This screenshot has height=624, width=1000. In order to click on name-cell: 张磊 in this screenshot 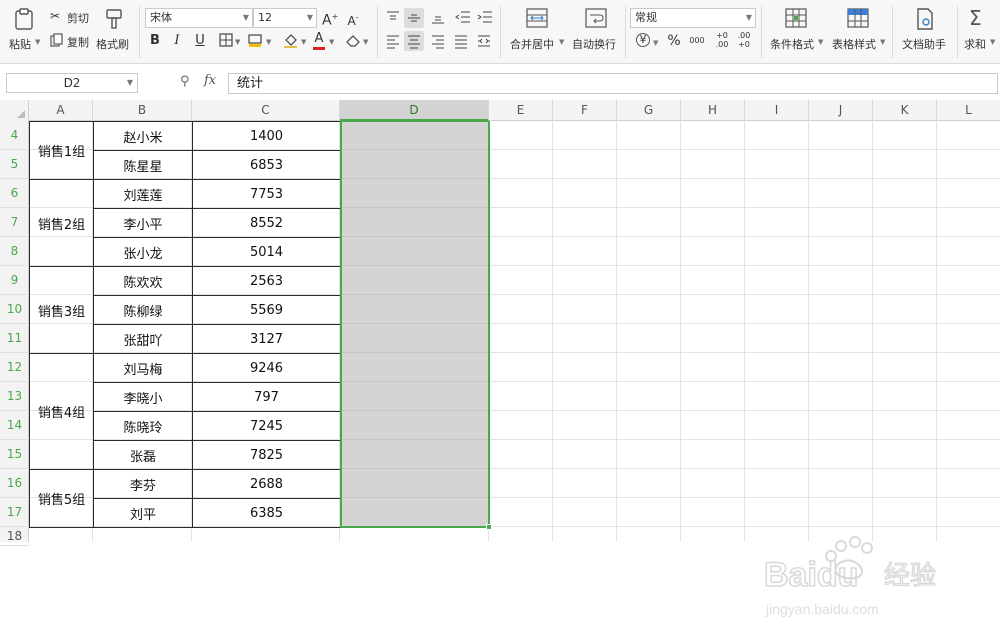, I will do `click(143, 455)`.